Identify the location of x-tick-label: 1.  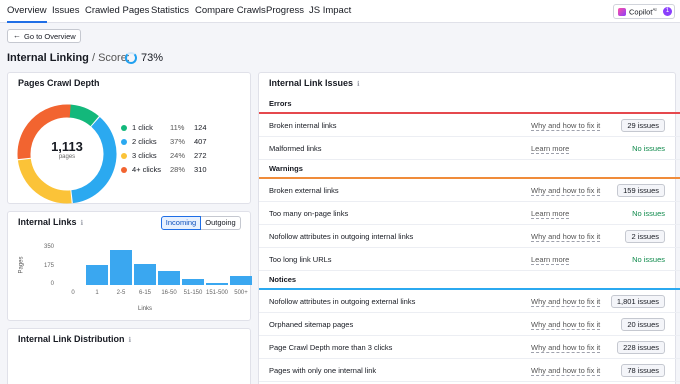
(97, 293).